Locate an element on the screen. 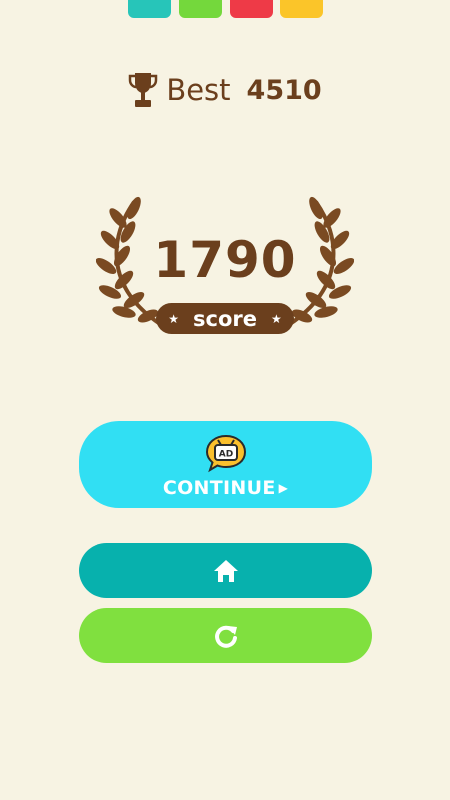 The image size is (450, 800). score-ribbon: ★ score ★ is located at coordinates (225, 318).